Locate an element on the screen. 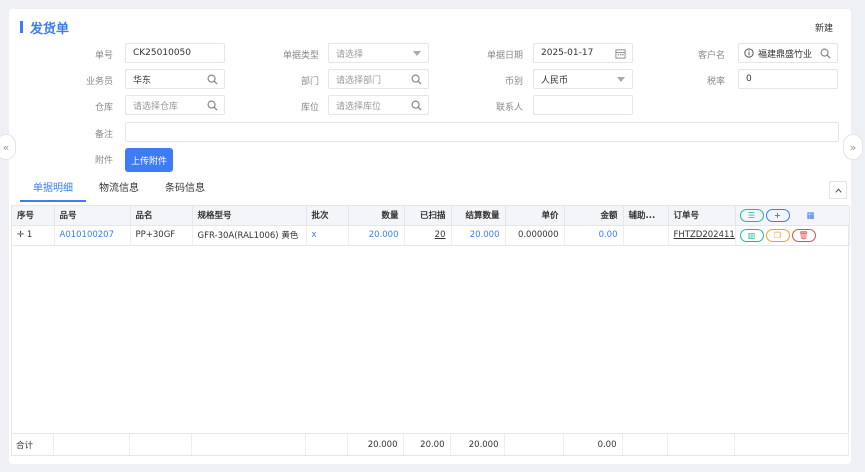 The image size is (865, 472). copy-icon: ❐ is located at coordinates (777, 235).